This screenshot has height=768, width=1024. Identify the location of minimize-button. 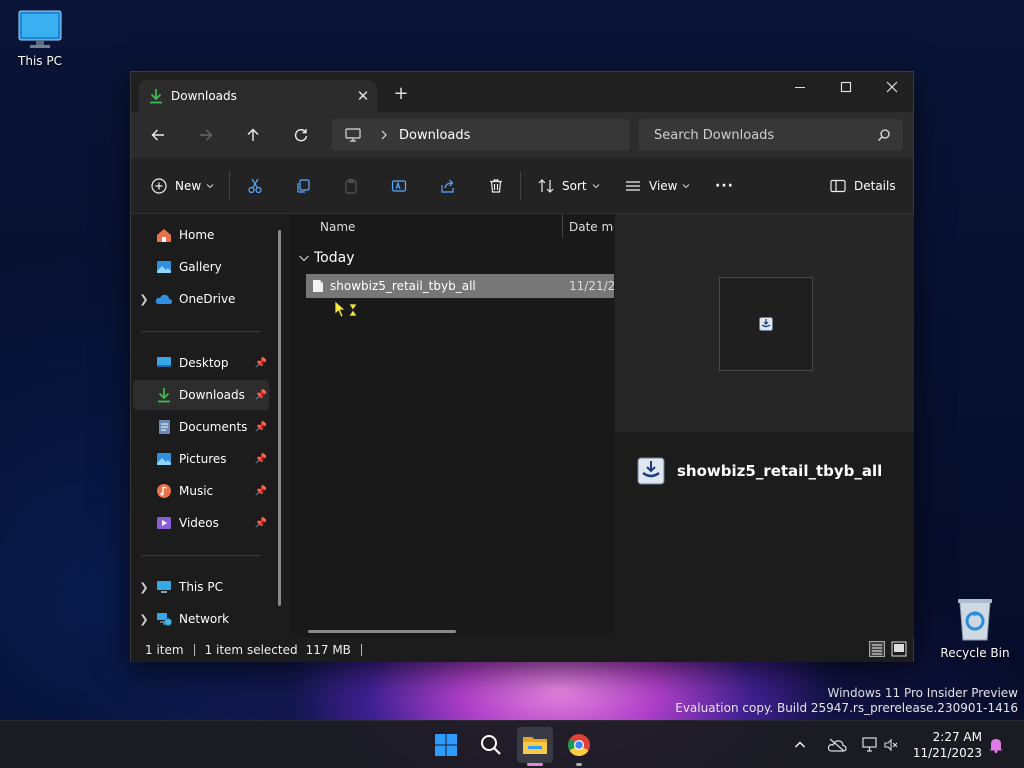
(800, 87).